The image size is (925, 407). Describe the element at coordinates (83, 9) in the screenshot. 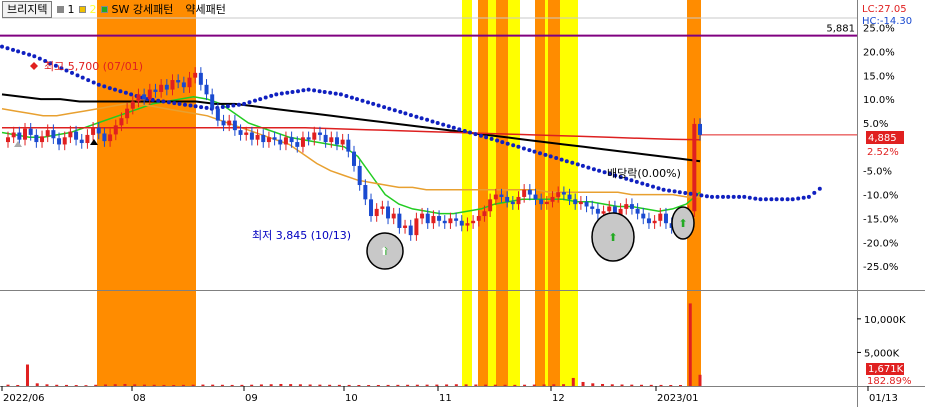

I see `legend-square-icon` at that location.